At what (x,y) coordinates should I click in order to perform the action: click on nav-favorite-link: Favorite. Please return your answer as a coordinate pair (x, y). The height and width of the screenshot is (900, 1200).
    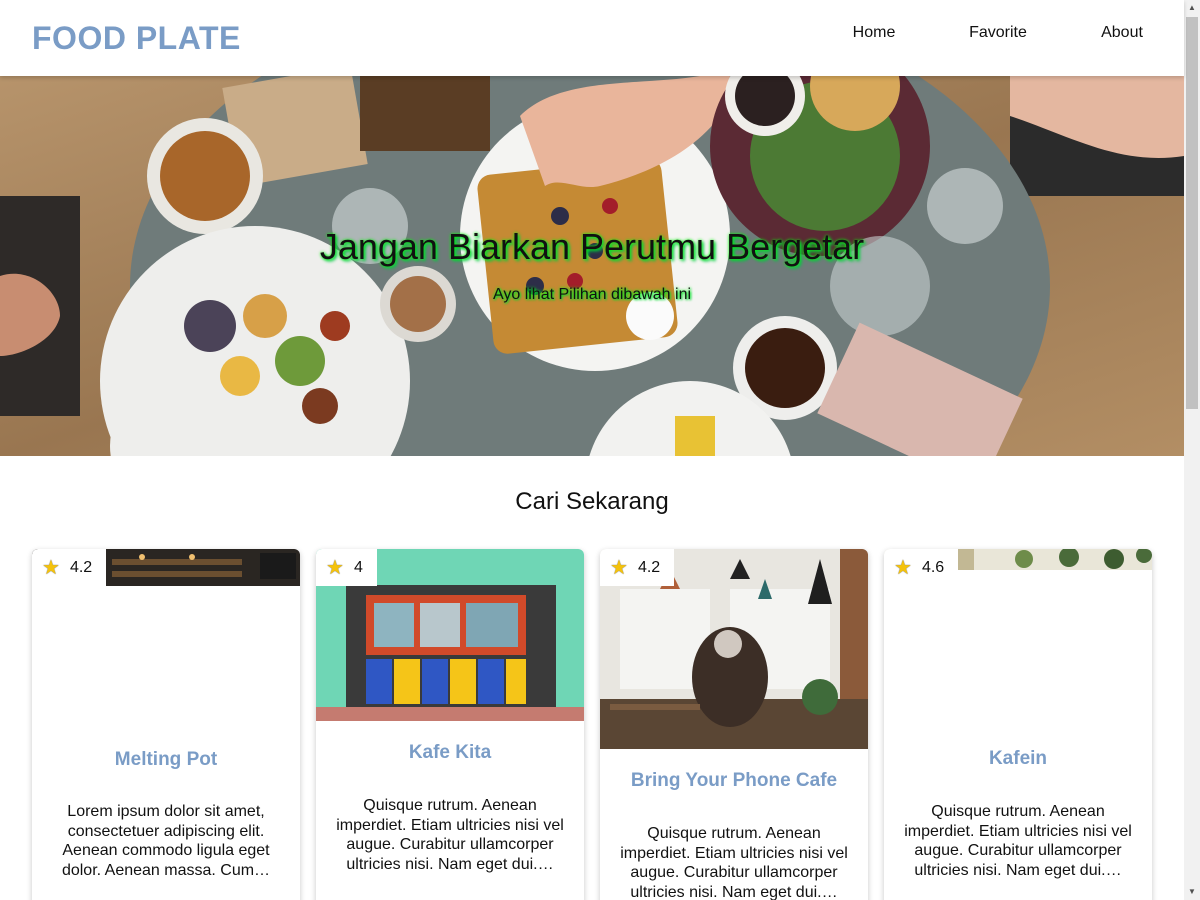
    Looking at the image, I should click on (998, 33).